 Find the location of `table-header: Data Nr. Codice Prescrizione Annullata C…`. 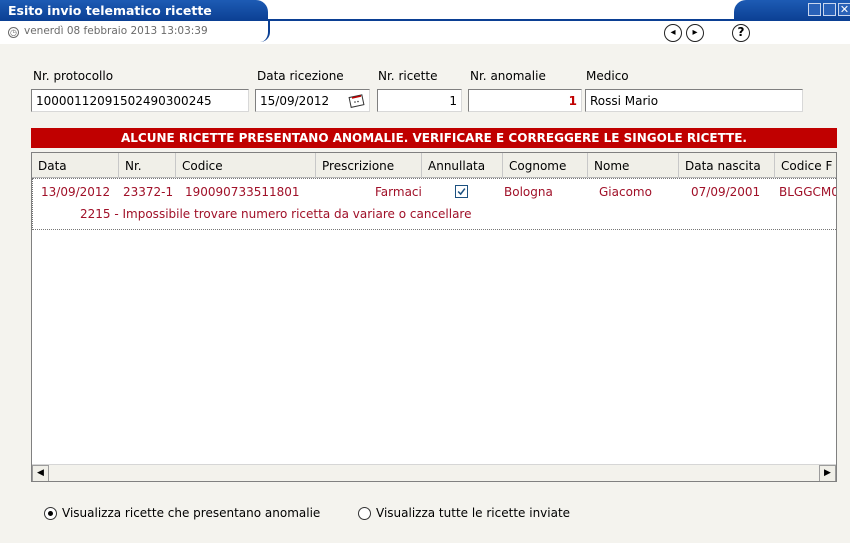

table-header: Data Nr. Codice Prescrizione Annullata C… is located at coordinates (434, 165).